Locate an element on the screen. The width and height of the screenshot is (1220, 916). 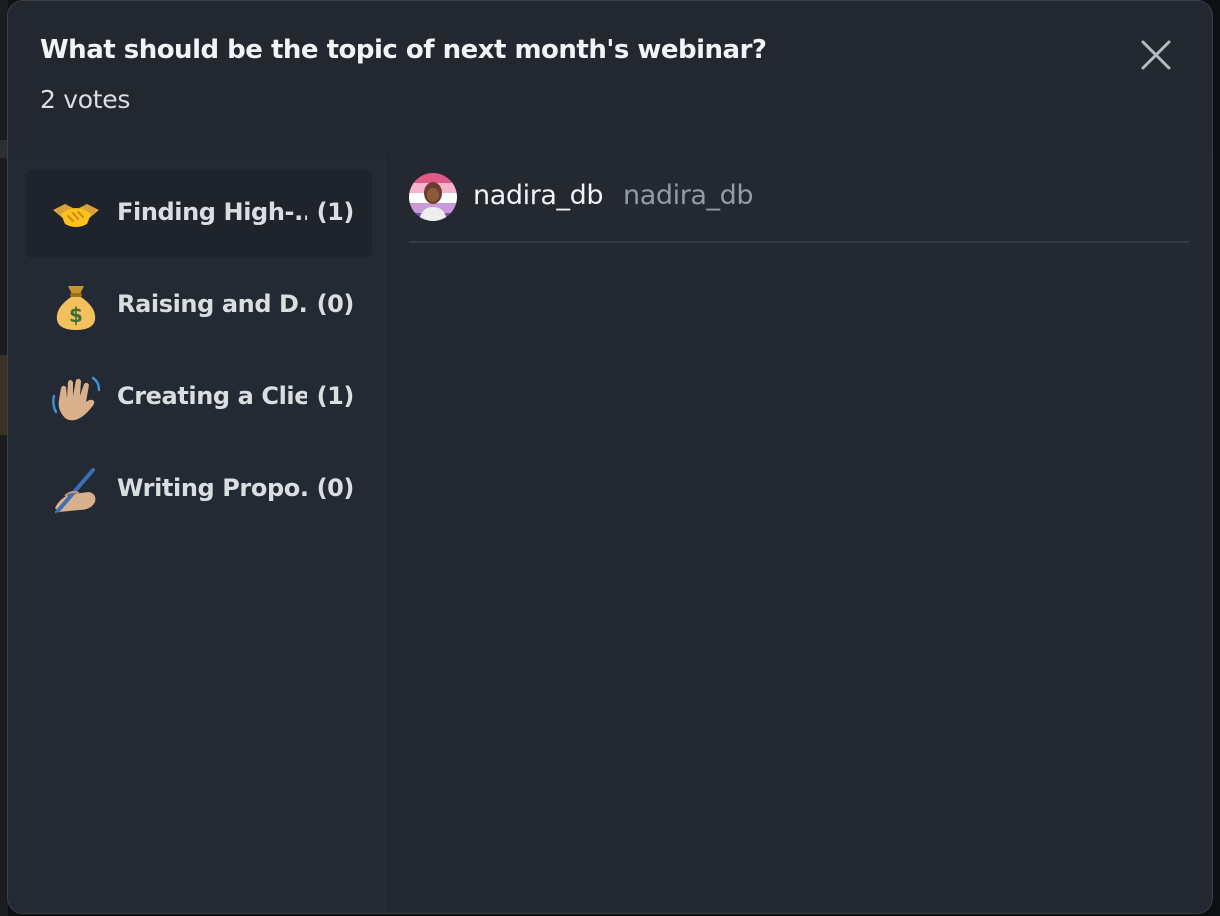
avatar is located at coordinates (433, 197).